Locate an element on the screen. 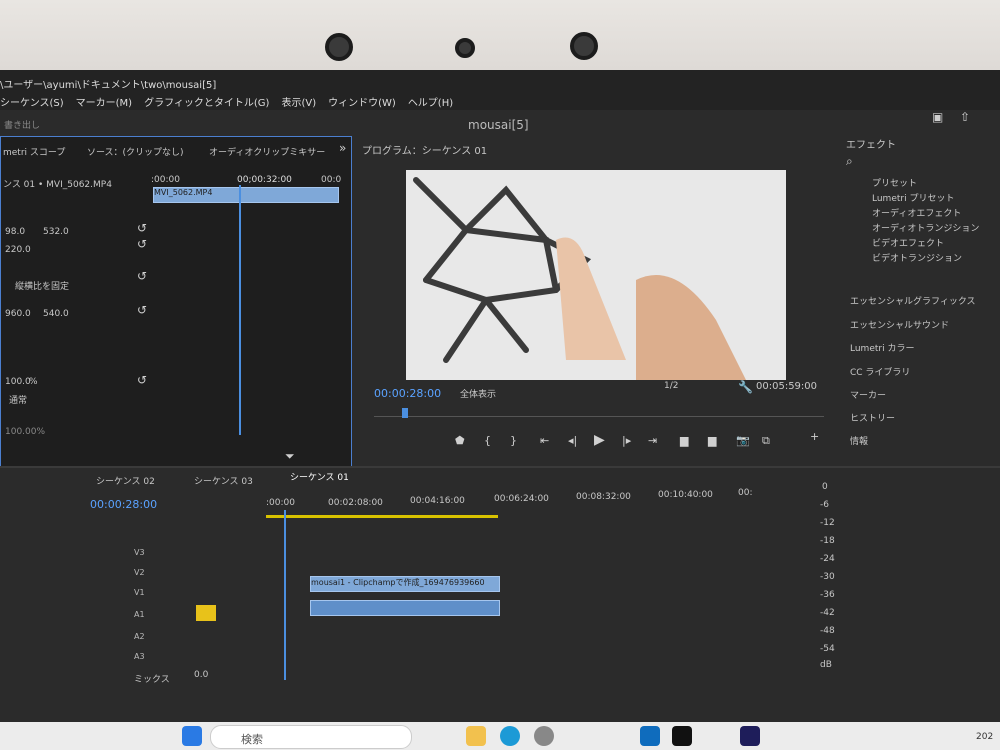  wrench-icon: 🔧 is located at coordinates (745, 387).